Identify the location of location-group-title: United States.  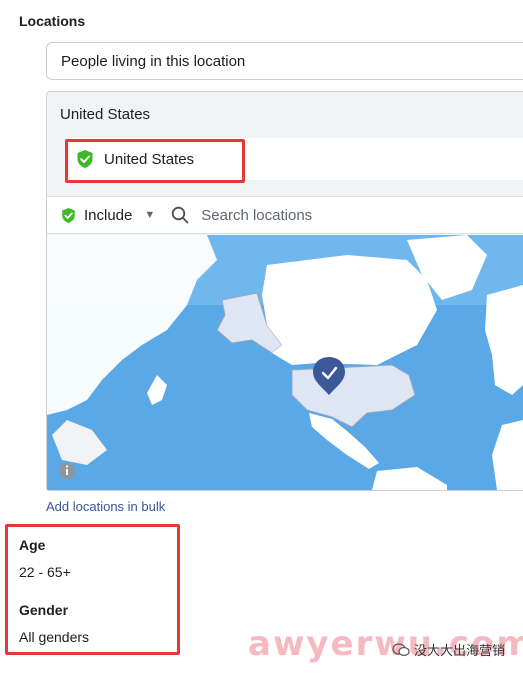
(105, 114).